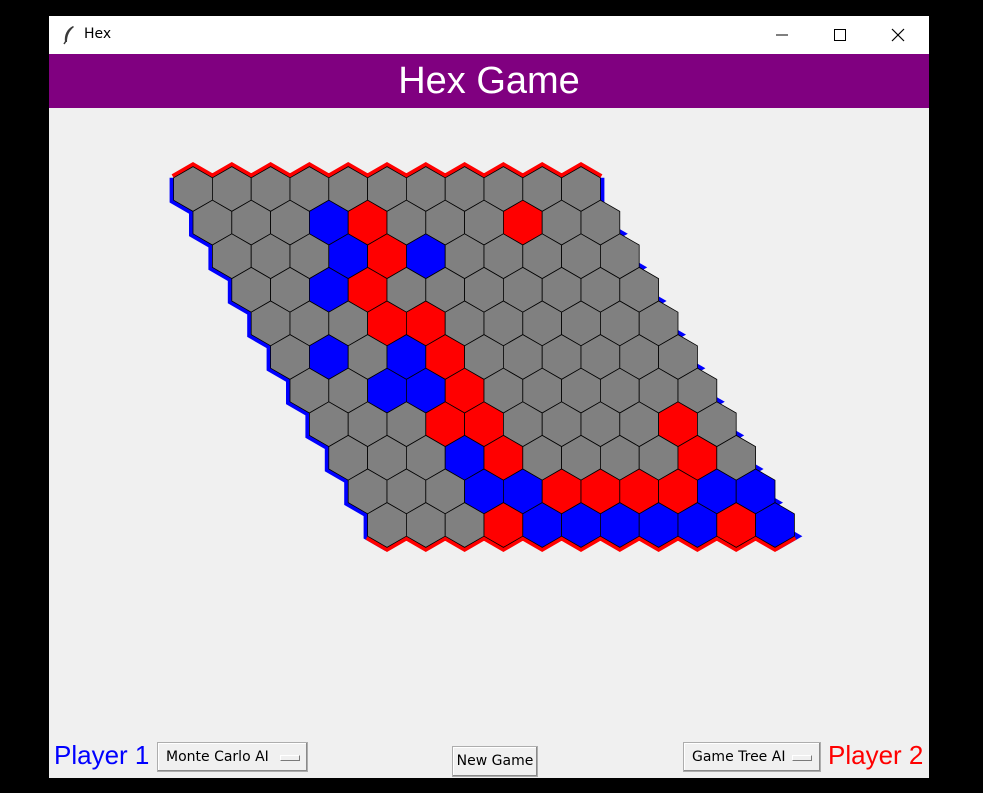  Describe the element at coordinates (102, 755) in the screenshot. I see `player1-label: Player 1` at that location.